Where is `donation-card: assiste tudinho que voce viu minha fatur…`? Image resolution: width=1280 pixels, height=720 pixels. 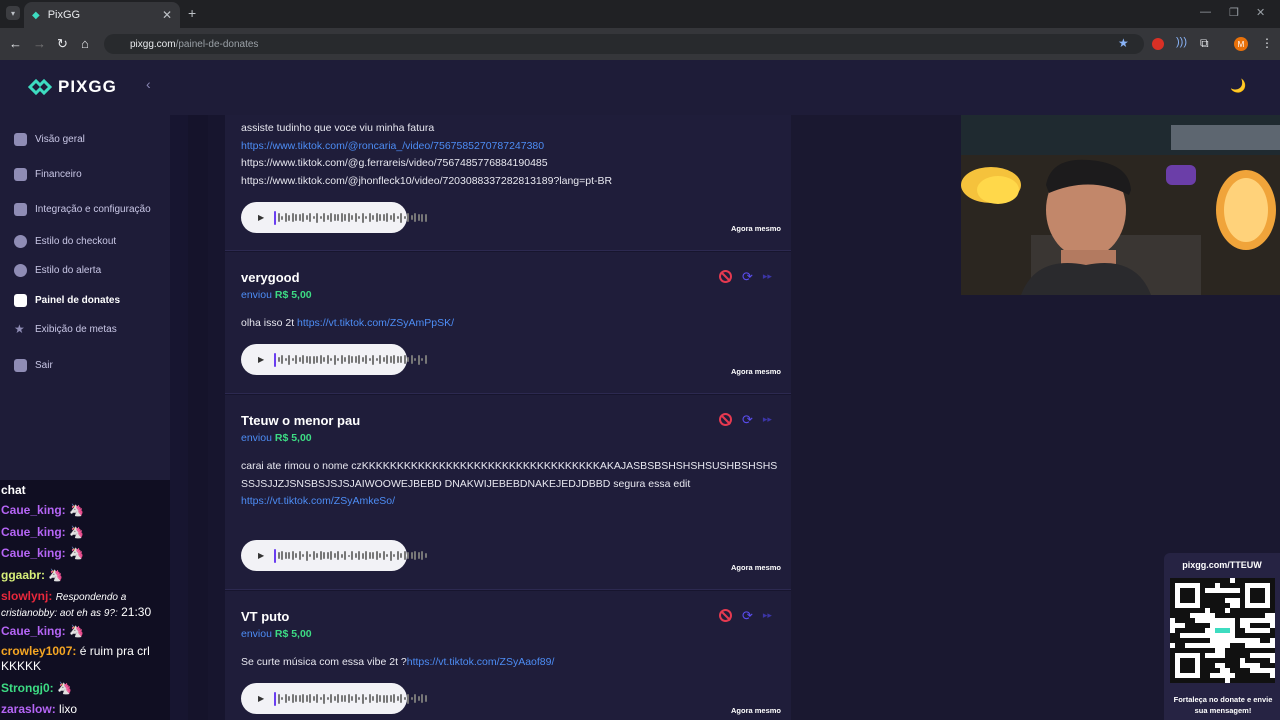 donation-card: assiste tudinho que voce viu minha fatur… is located at coordinates (508, 183).